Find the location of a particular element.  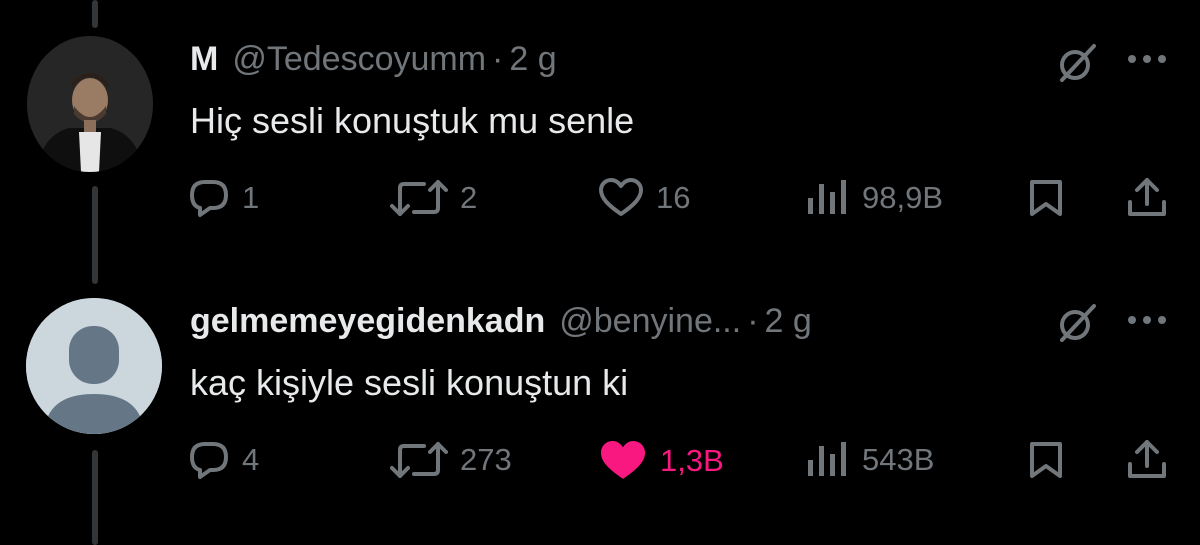

retweet-count: 273 is located at coordinates (486, 459).